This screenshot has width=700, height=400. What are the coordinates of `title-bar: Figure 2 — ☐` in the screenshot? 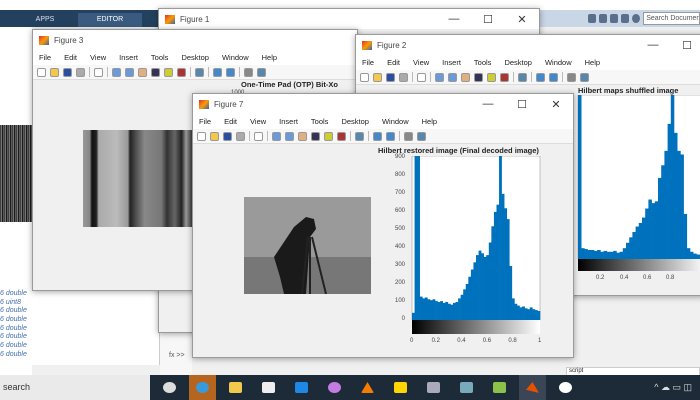 It's located at (528, 45).